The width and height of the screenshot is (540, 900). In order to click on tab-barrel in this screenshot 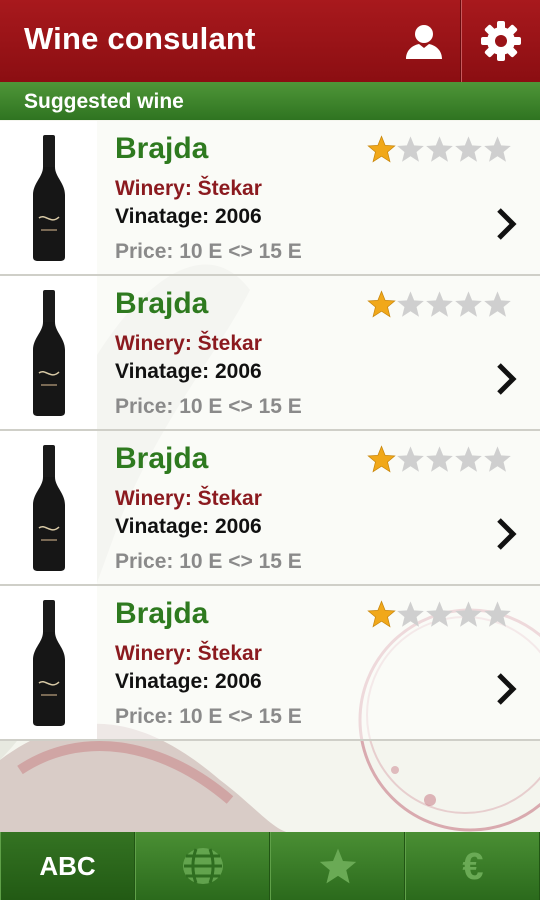, I will do `click(202, 866)`.